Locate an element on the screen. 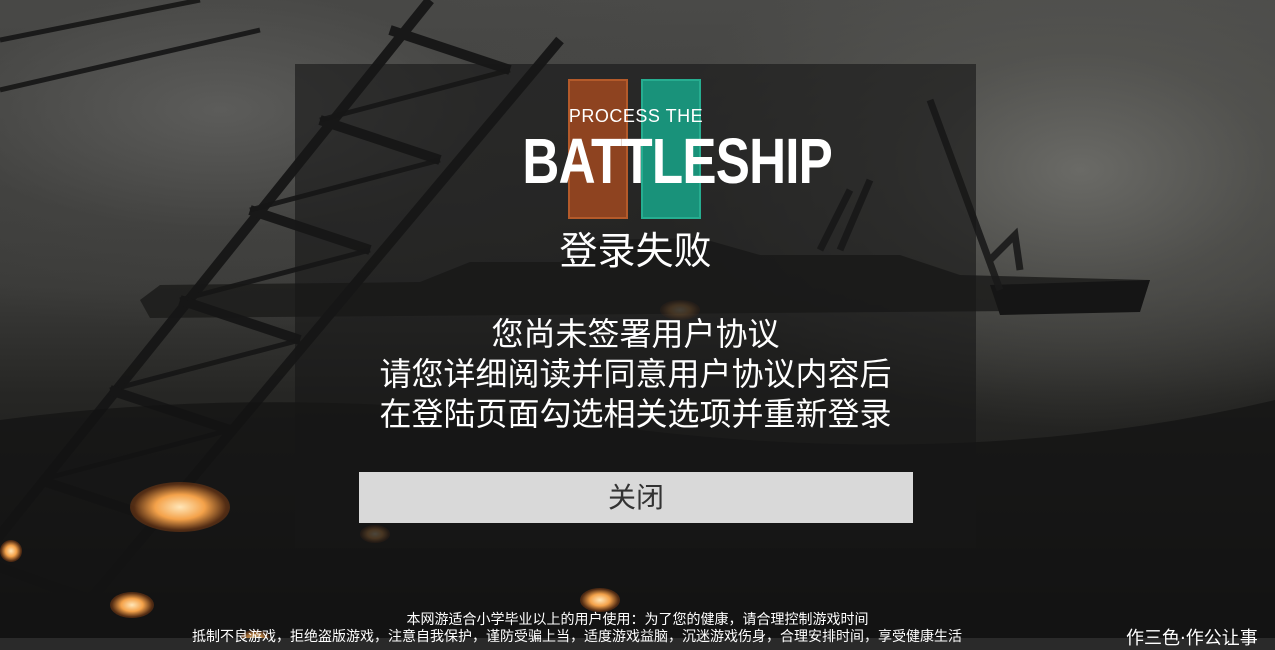 The height and width of the screenshot is (650, 1275). age-notice: 本网游适合小学毕业以上的用户使用：为了您的健康，请合理控制游戏时间 is located at coordinates (637, 620).